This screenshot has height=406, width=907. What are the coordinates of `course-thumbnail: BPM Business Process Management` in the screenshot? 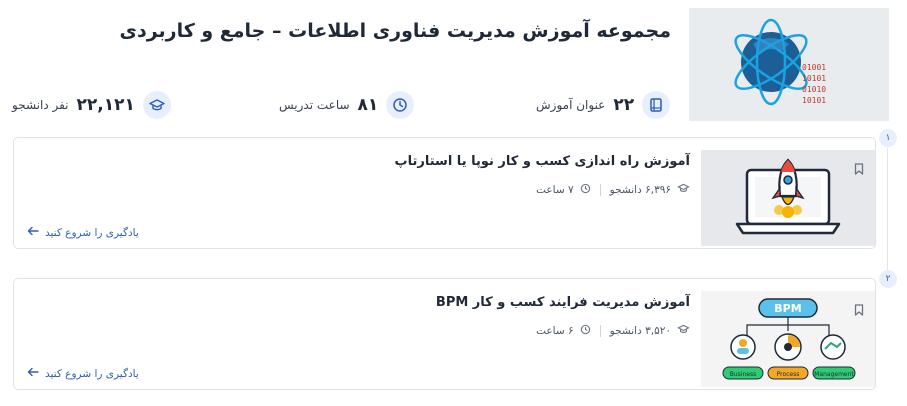 It's located at (788, 339).